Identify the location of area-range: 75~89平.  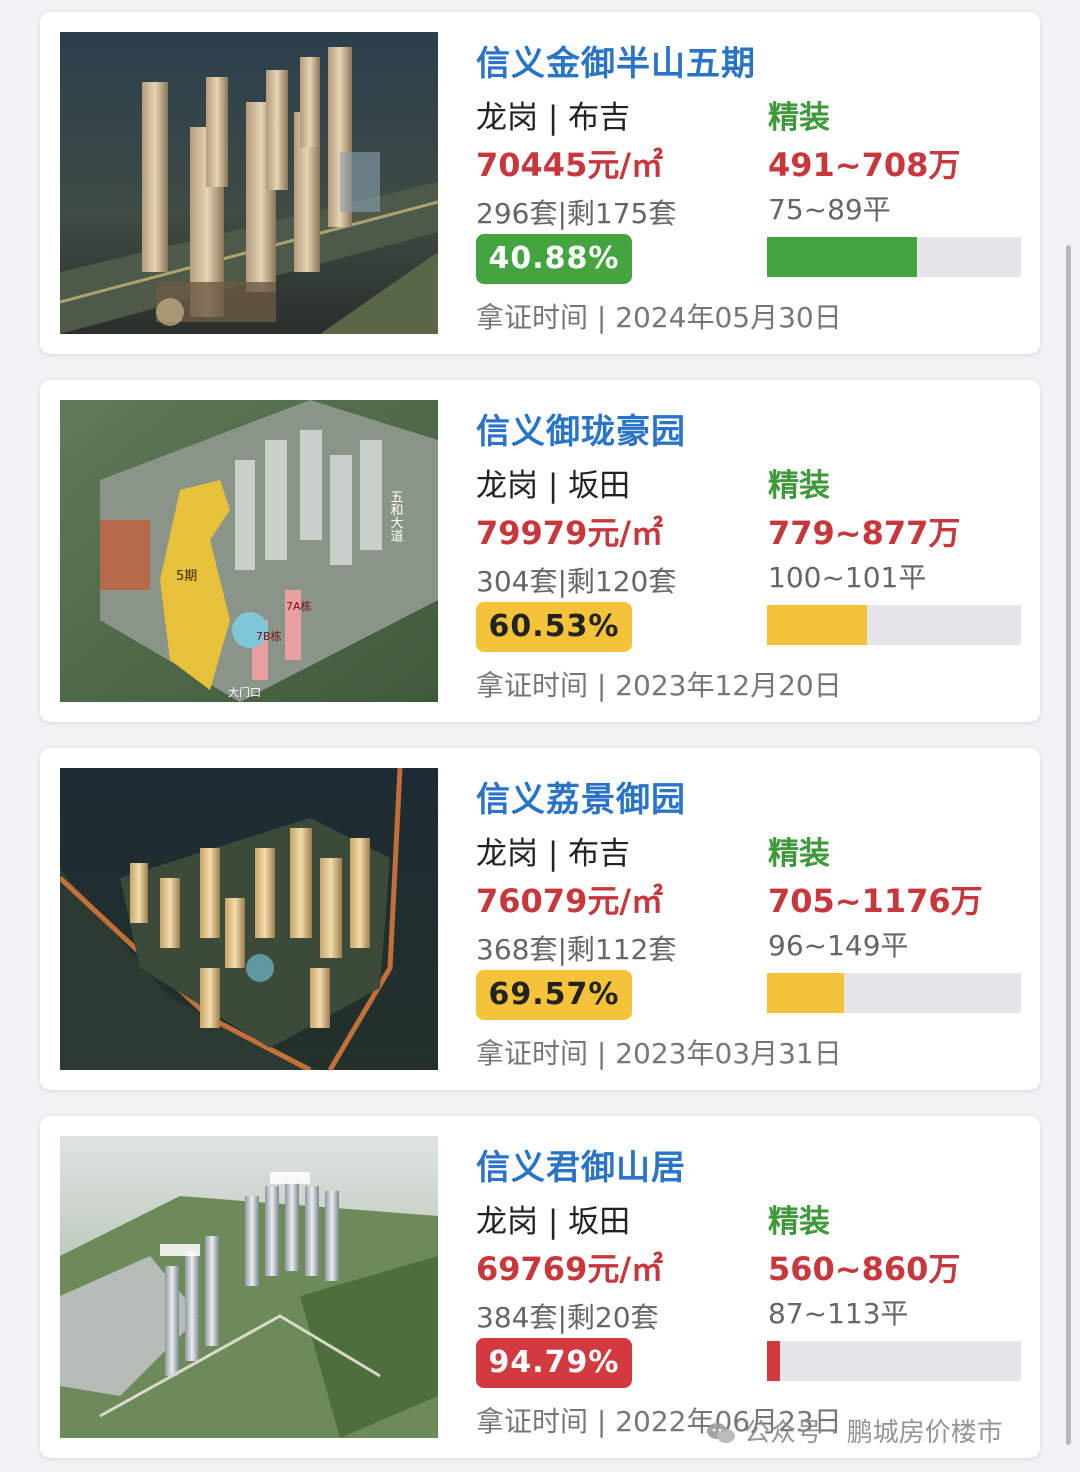
(829, 209).